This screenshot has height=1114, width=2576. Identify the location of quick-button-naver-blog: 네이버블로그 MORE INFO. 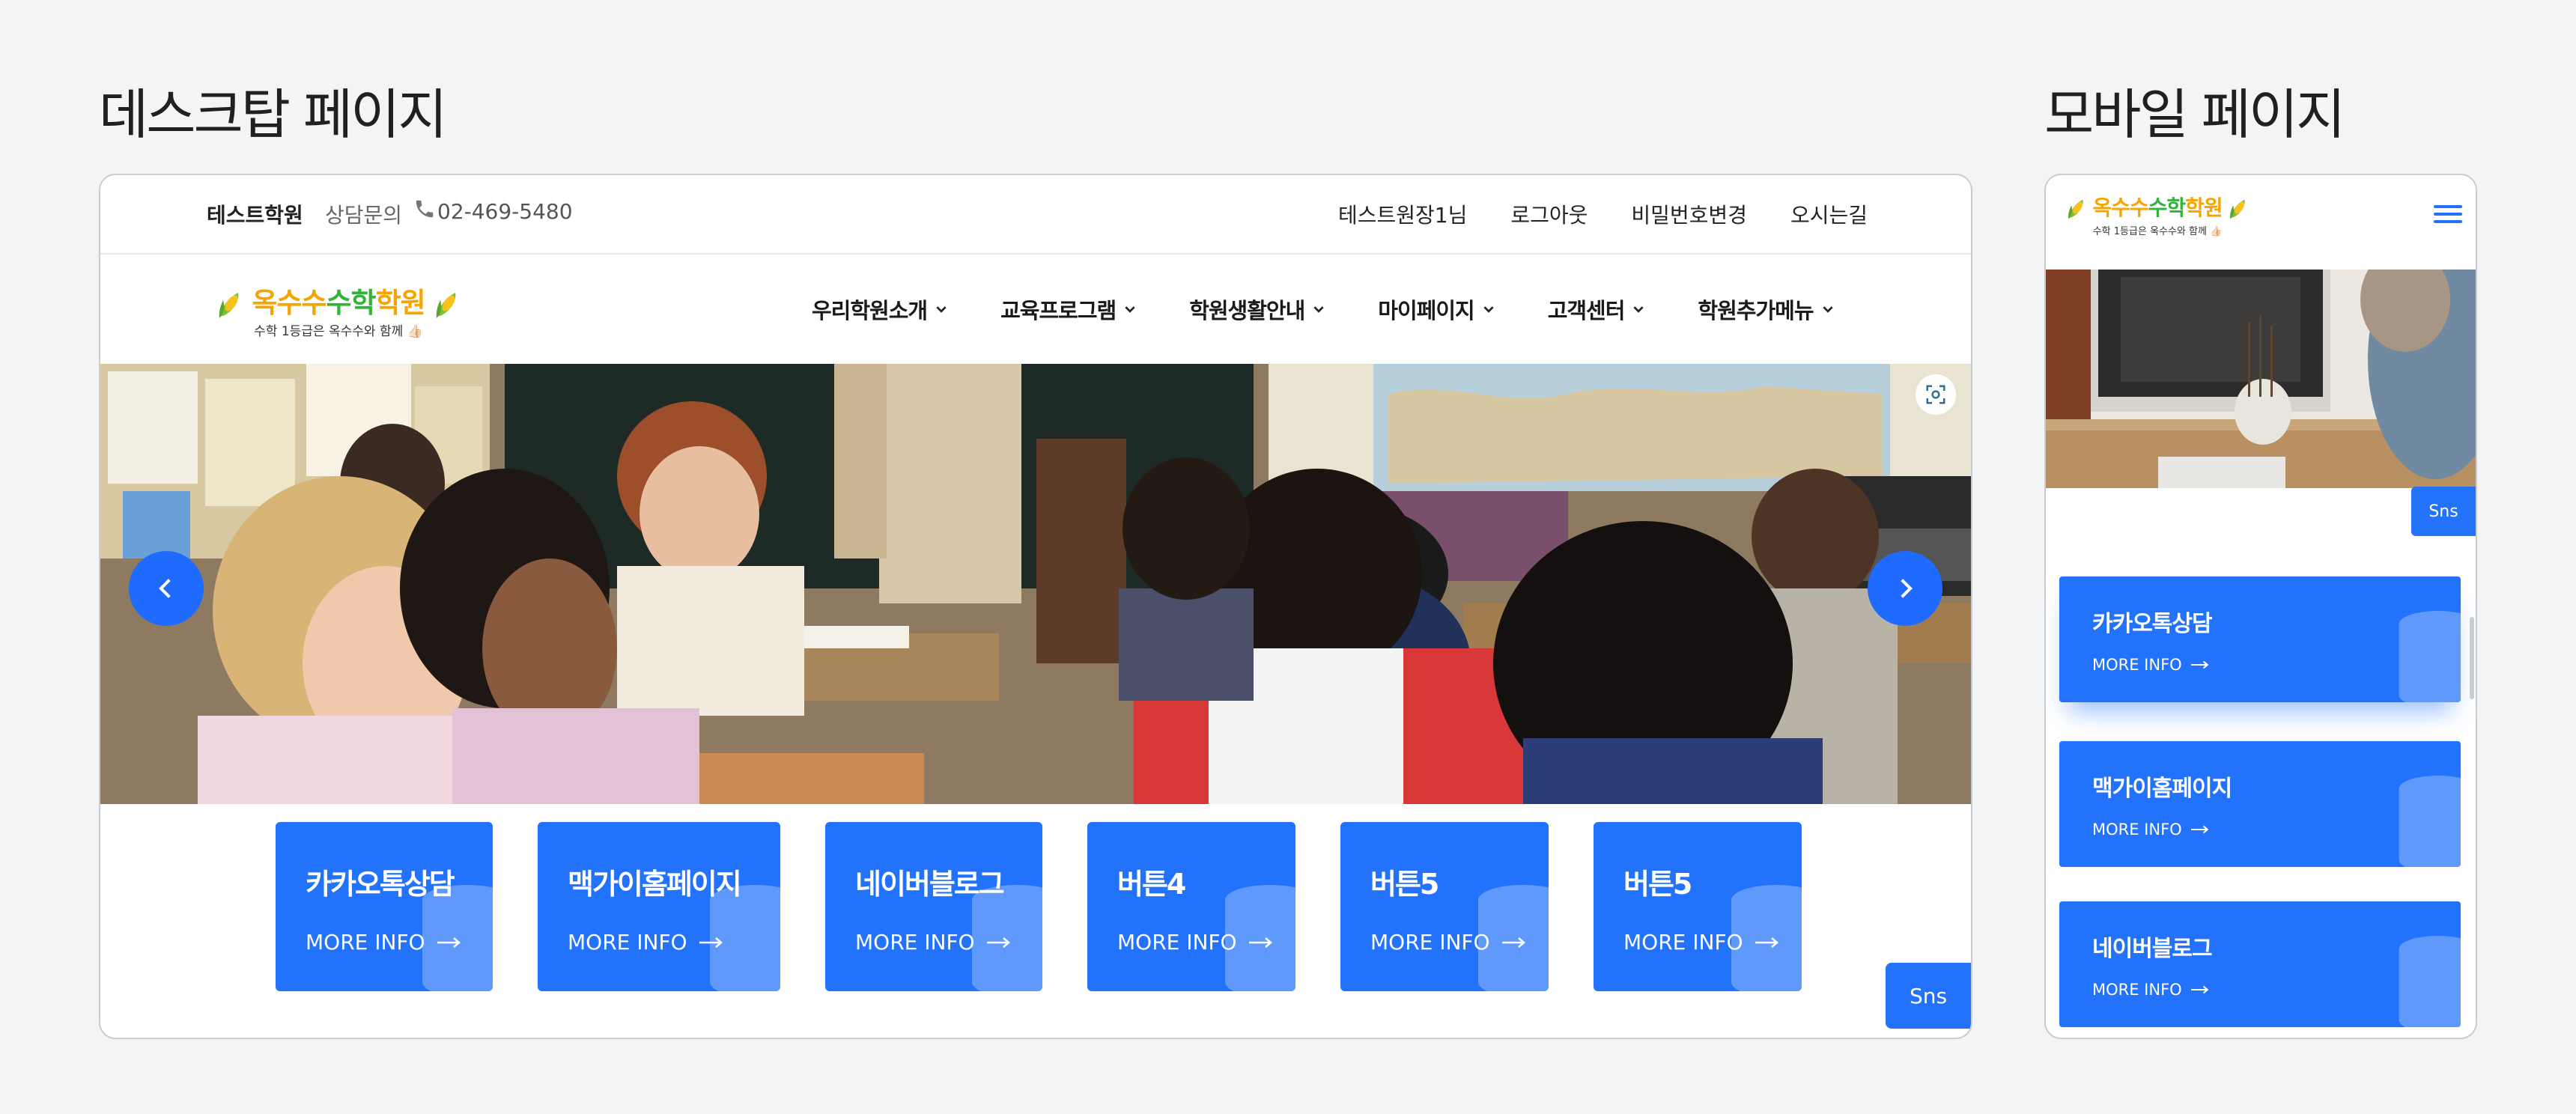
(933, 906).